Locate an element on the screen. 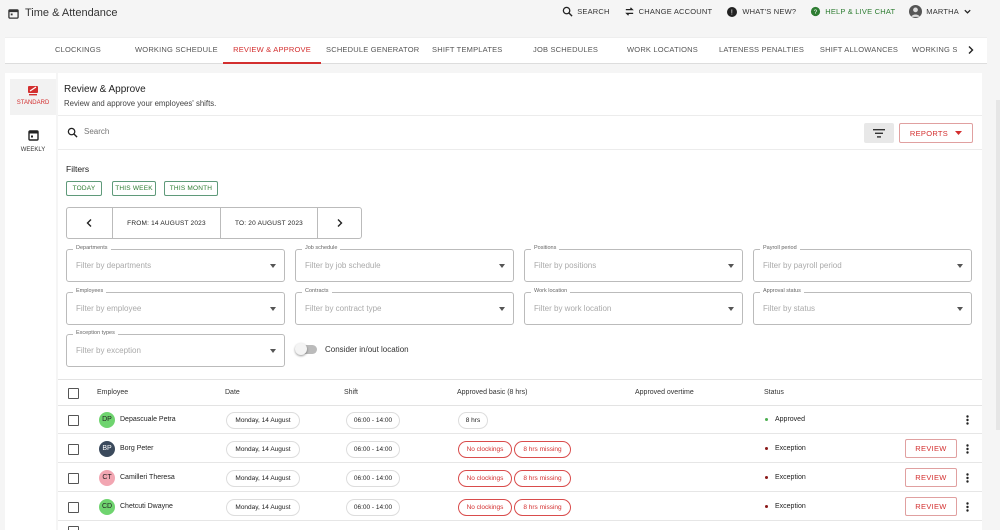 The image size is (1000, 530). col-shift: Shift is located at coordinates (351, 392).